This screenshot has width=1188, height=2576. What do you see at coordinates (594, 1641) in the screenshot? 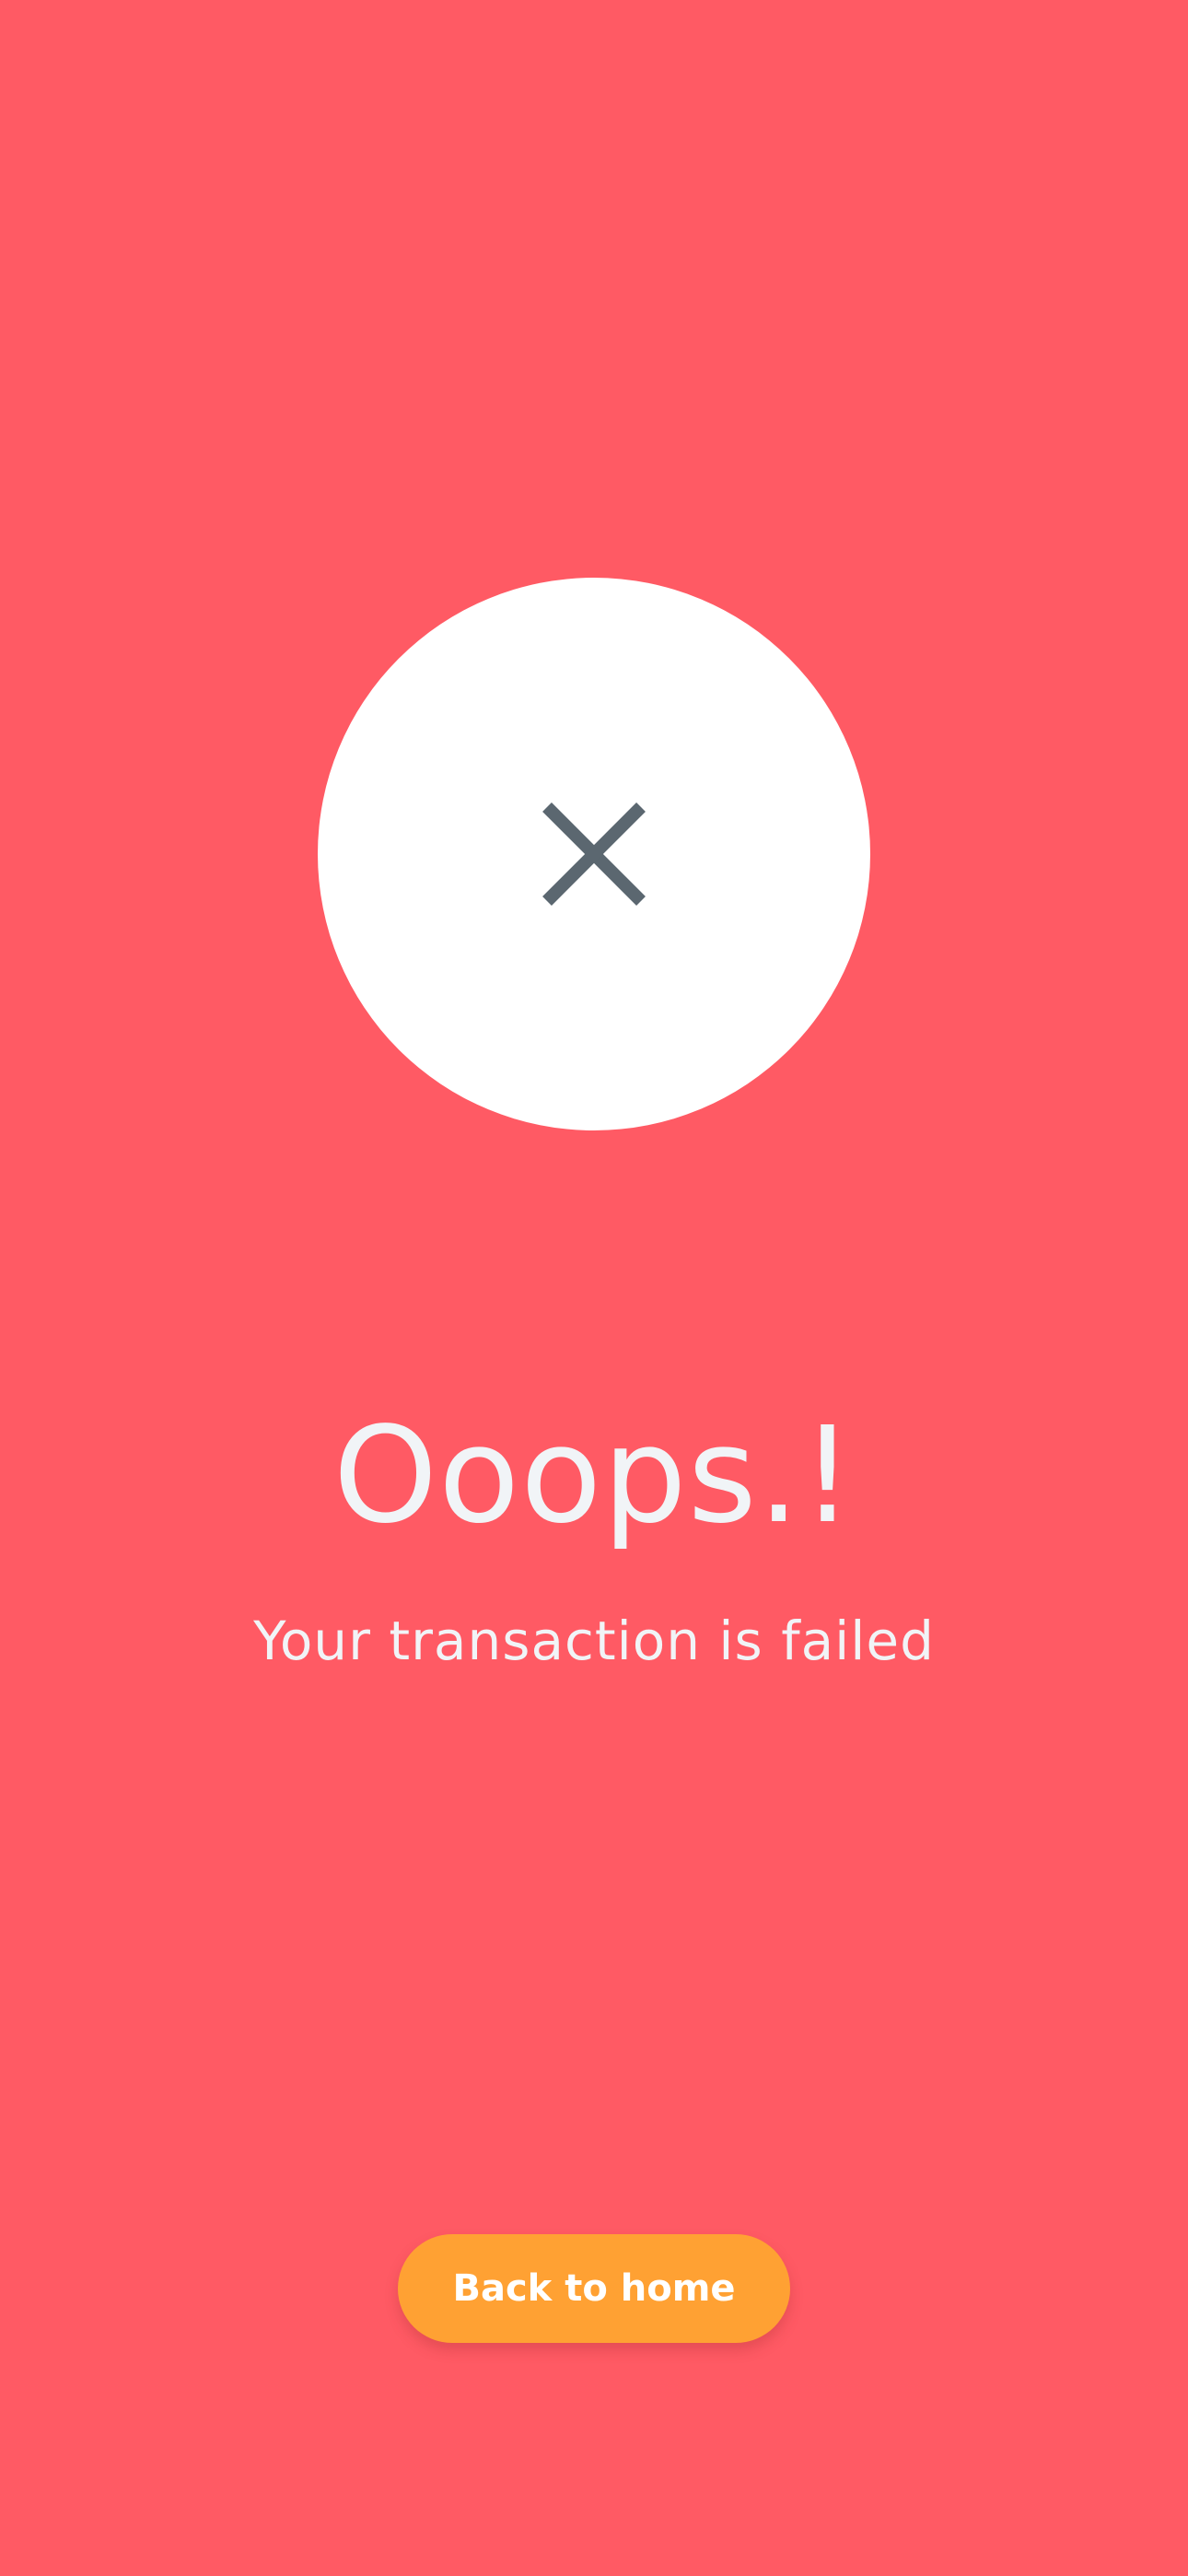
I see `failure-message: Your transaction is failed` at bounding box center [594, 1641].